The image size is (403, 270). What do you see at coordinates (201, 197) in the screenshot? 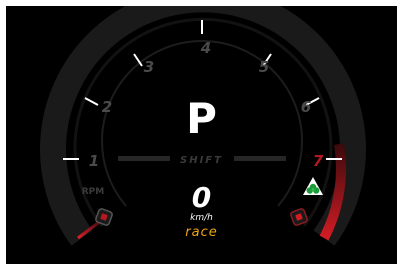
I see `speed-readout: 0` at bounding box center [201, 197].